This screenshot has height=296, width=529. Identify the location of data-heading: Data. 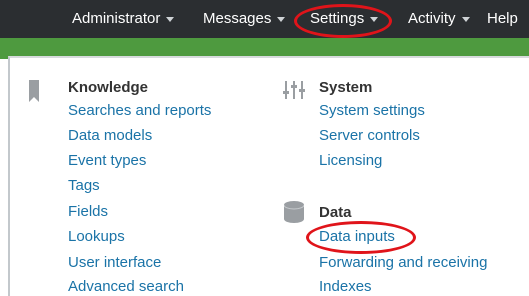
(335, 212).